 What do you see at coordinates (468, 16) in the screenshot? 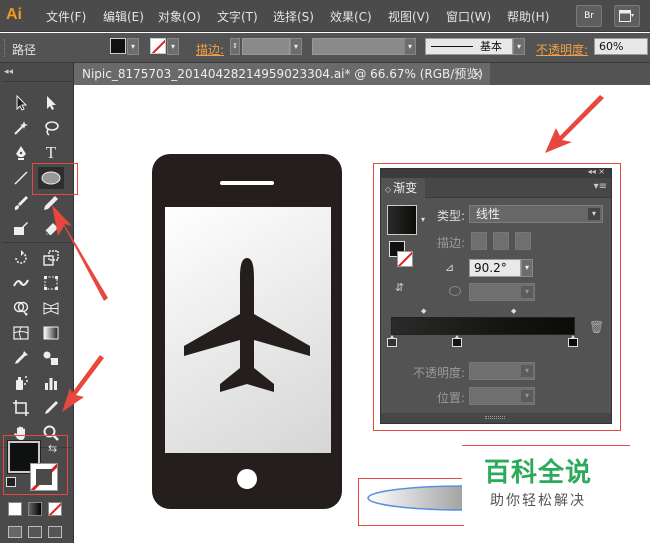
I see `menu-window: 窗口(W)` at bounding box center [468, 16].